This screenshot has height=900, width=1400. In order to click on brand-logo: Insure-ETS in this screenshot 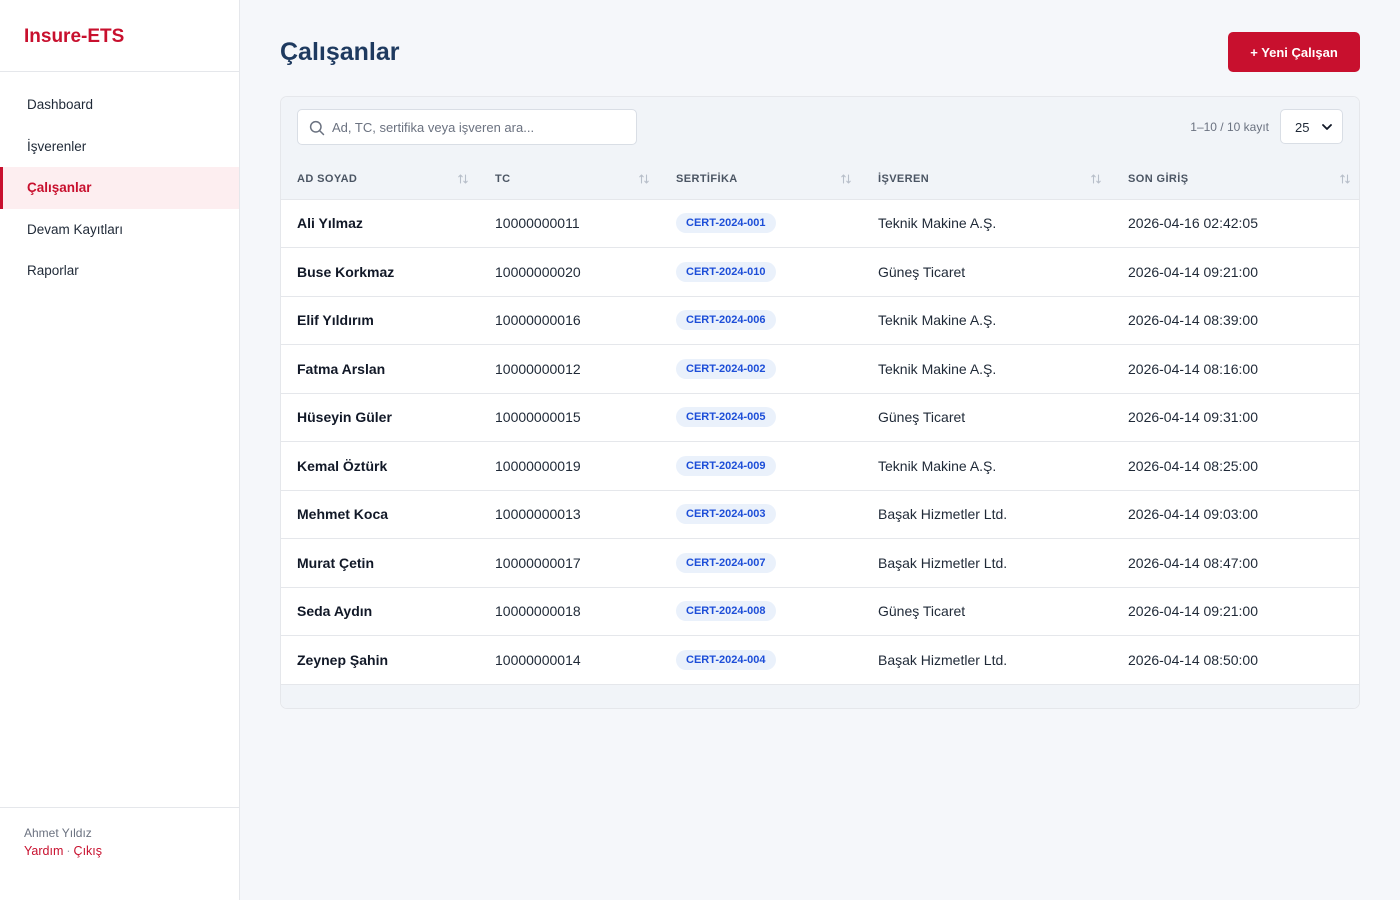, I will do `click(119, 36)`.